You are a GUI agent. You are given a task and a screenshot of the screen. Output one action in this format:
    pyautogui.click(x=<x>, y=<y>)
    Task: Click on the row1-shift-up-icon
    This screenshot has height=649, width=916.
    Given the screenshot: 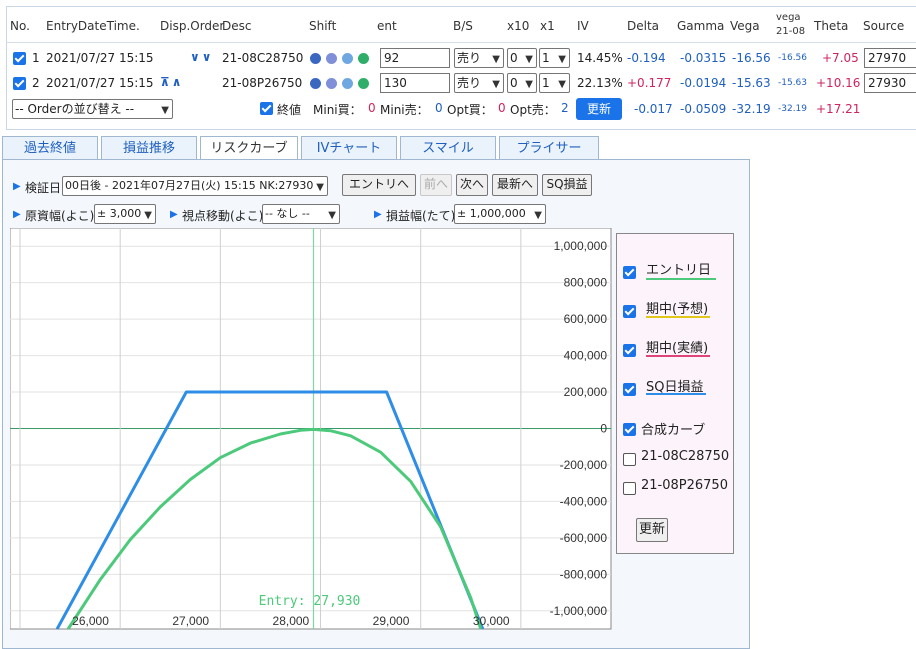 What is the action you would take?
    pyautogui.click(x=315, y=58)
    